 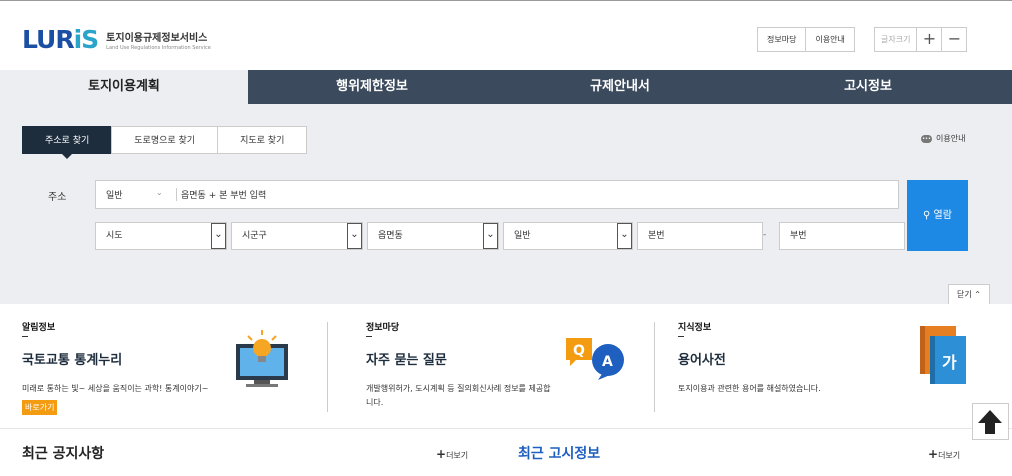 I want to click on announcements-more-link: +더보기, so click(x=944, y=454).